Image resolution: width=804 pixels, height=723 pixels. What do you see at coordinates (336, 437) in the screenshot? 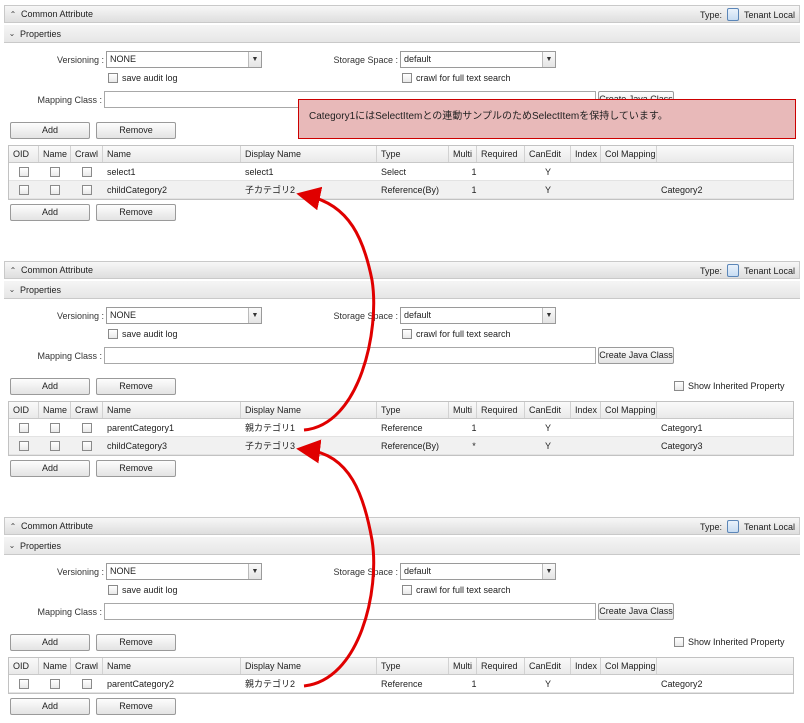
I see `relationship-arrows` at bounding box center [336, 437].